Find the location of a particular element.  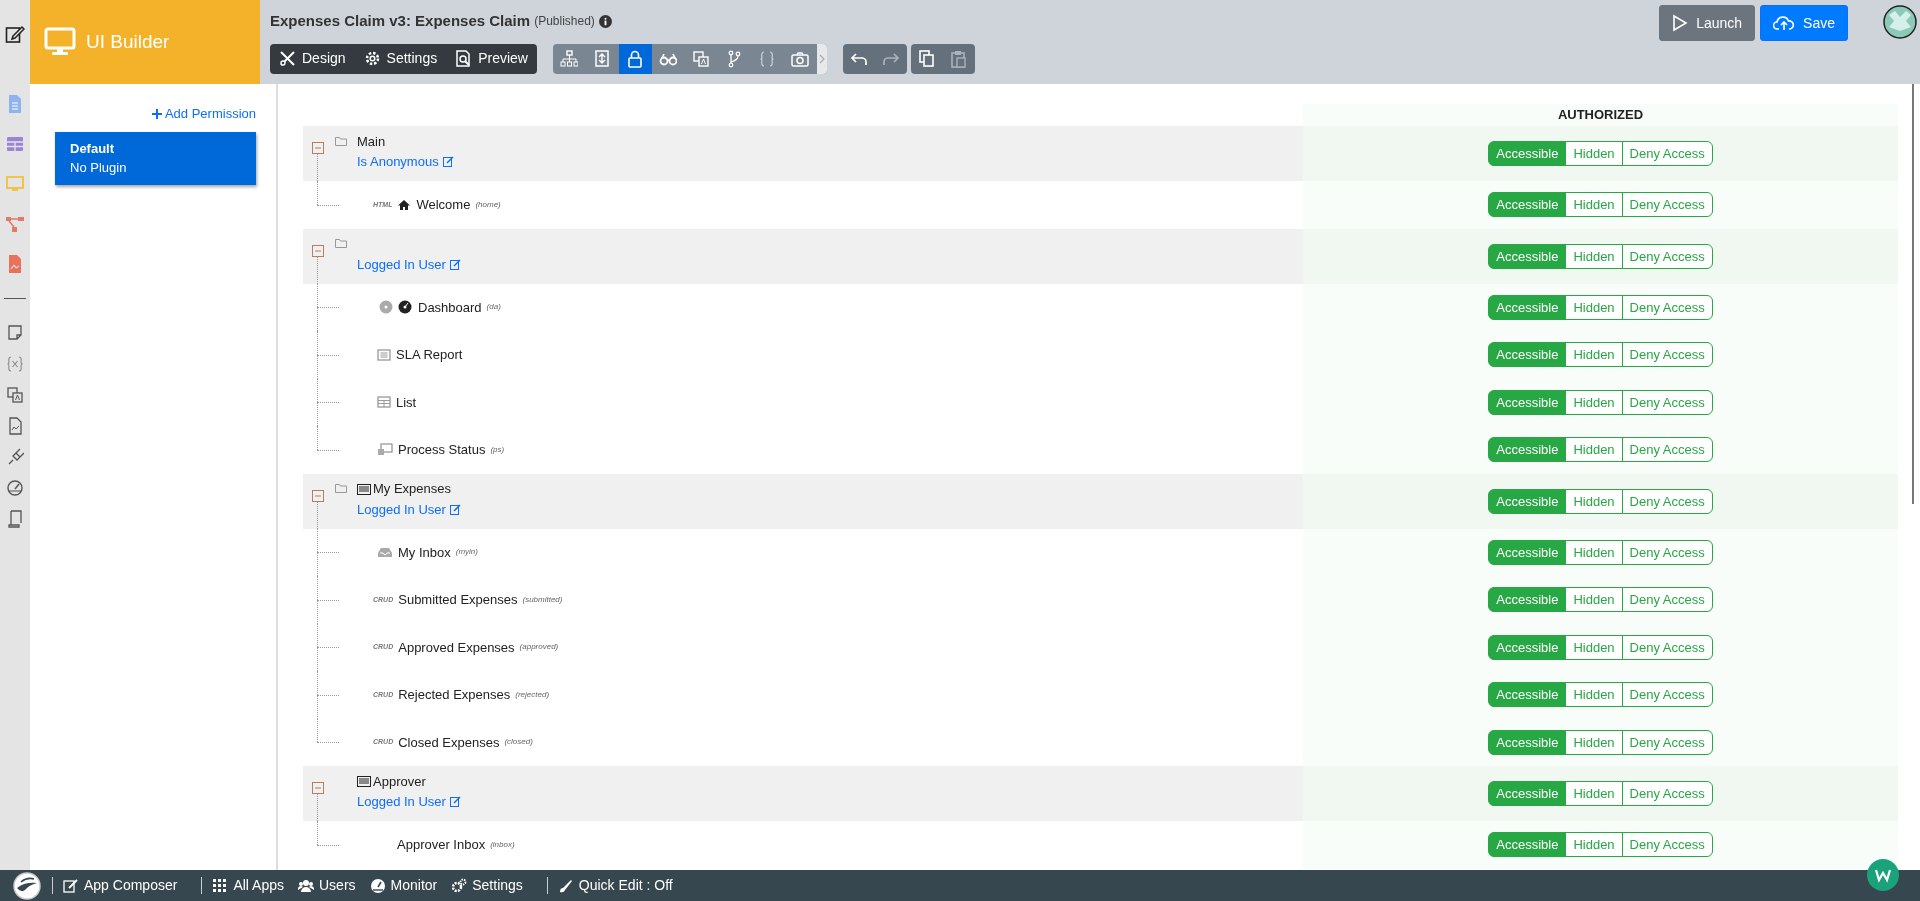

menu-item: Closed Expenses is located at coordinates (449, 742).